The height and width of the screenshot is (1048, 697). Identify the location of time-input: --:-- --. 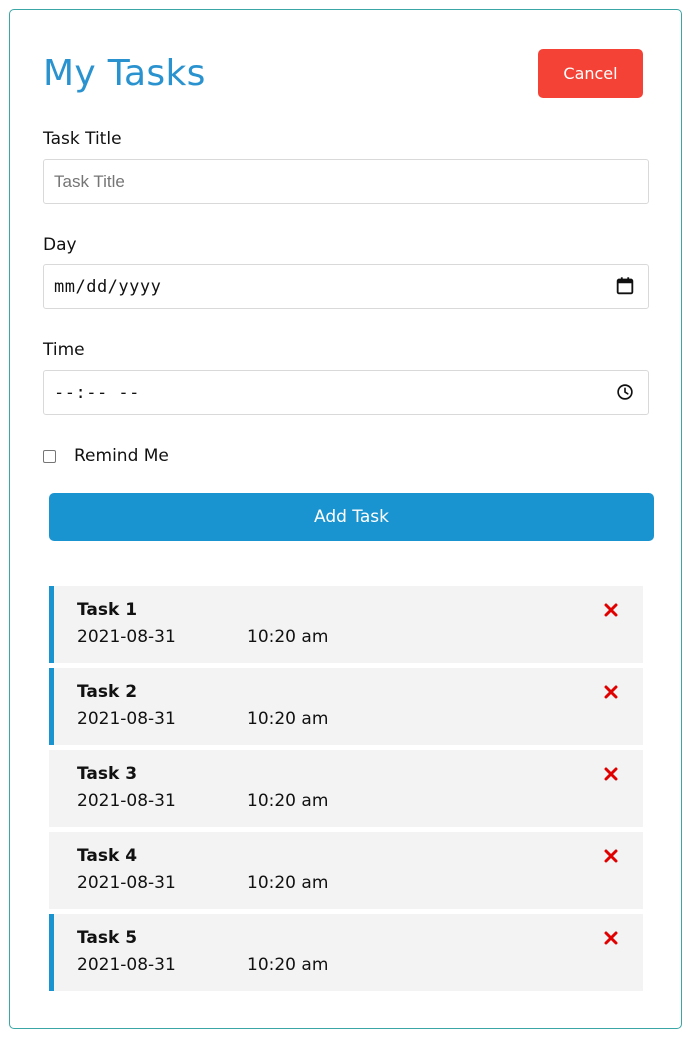
(346, 392).